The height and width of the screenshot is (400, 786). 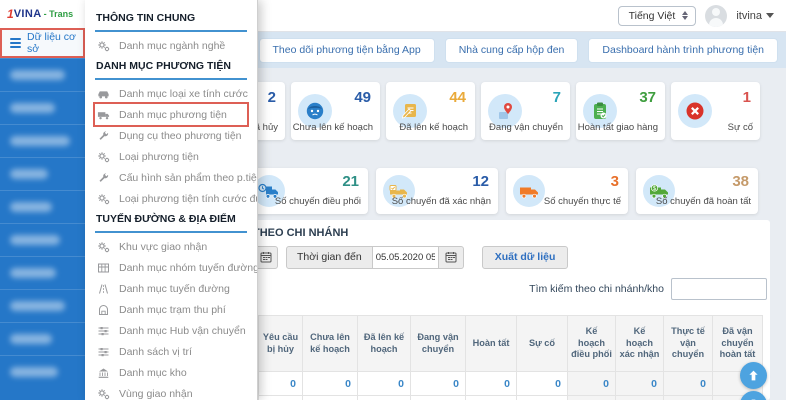 I want to click on menu-item-label: Vùng giao nhận, so click(x=156, y=393).